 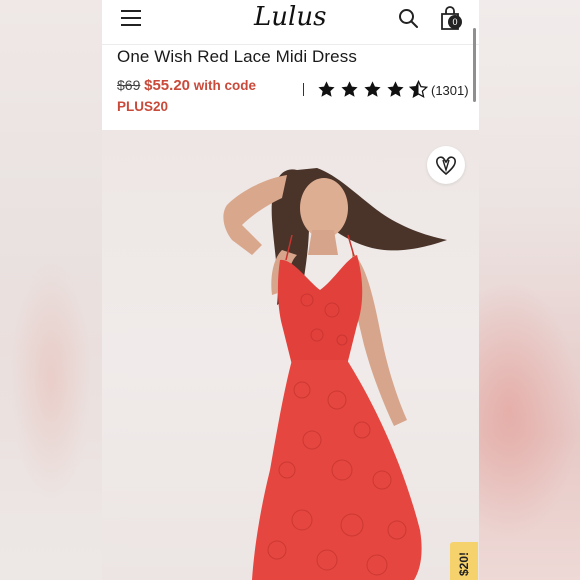 I want to click on promo-tab: $20!, so click(x=464, y=561).